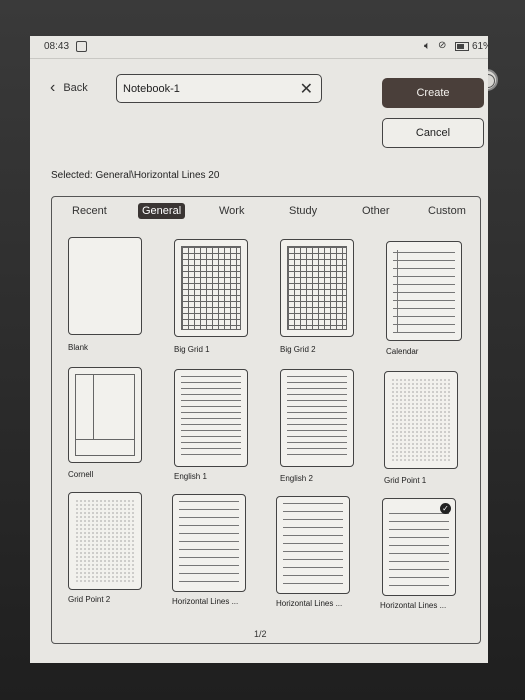 The image size is (525, 700). What do you see at coordinates (57, 46) in the screenshot?
I see `status-time: 08:43` at bounding box center [57, 46].